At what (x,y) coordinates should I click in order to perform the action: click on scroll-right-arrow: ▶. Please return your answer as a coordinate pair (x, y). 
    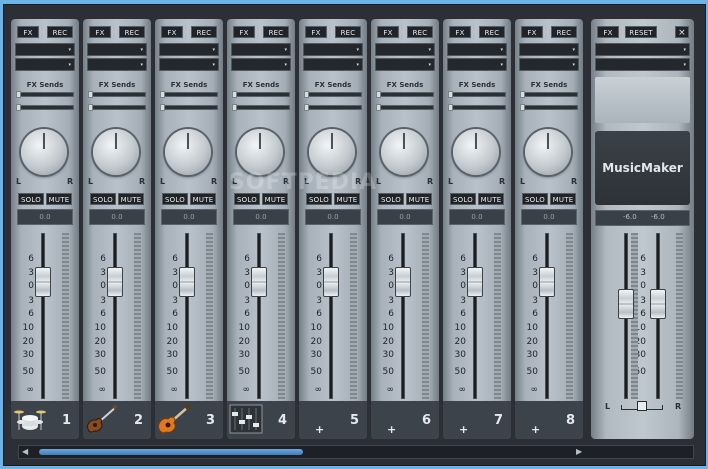
    Looking at the image, I should click on (579, 452).